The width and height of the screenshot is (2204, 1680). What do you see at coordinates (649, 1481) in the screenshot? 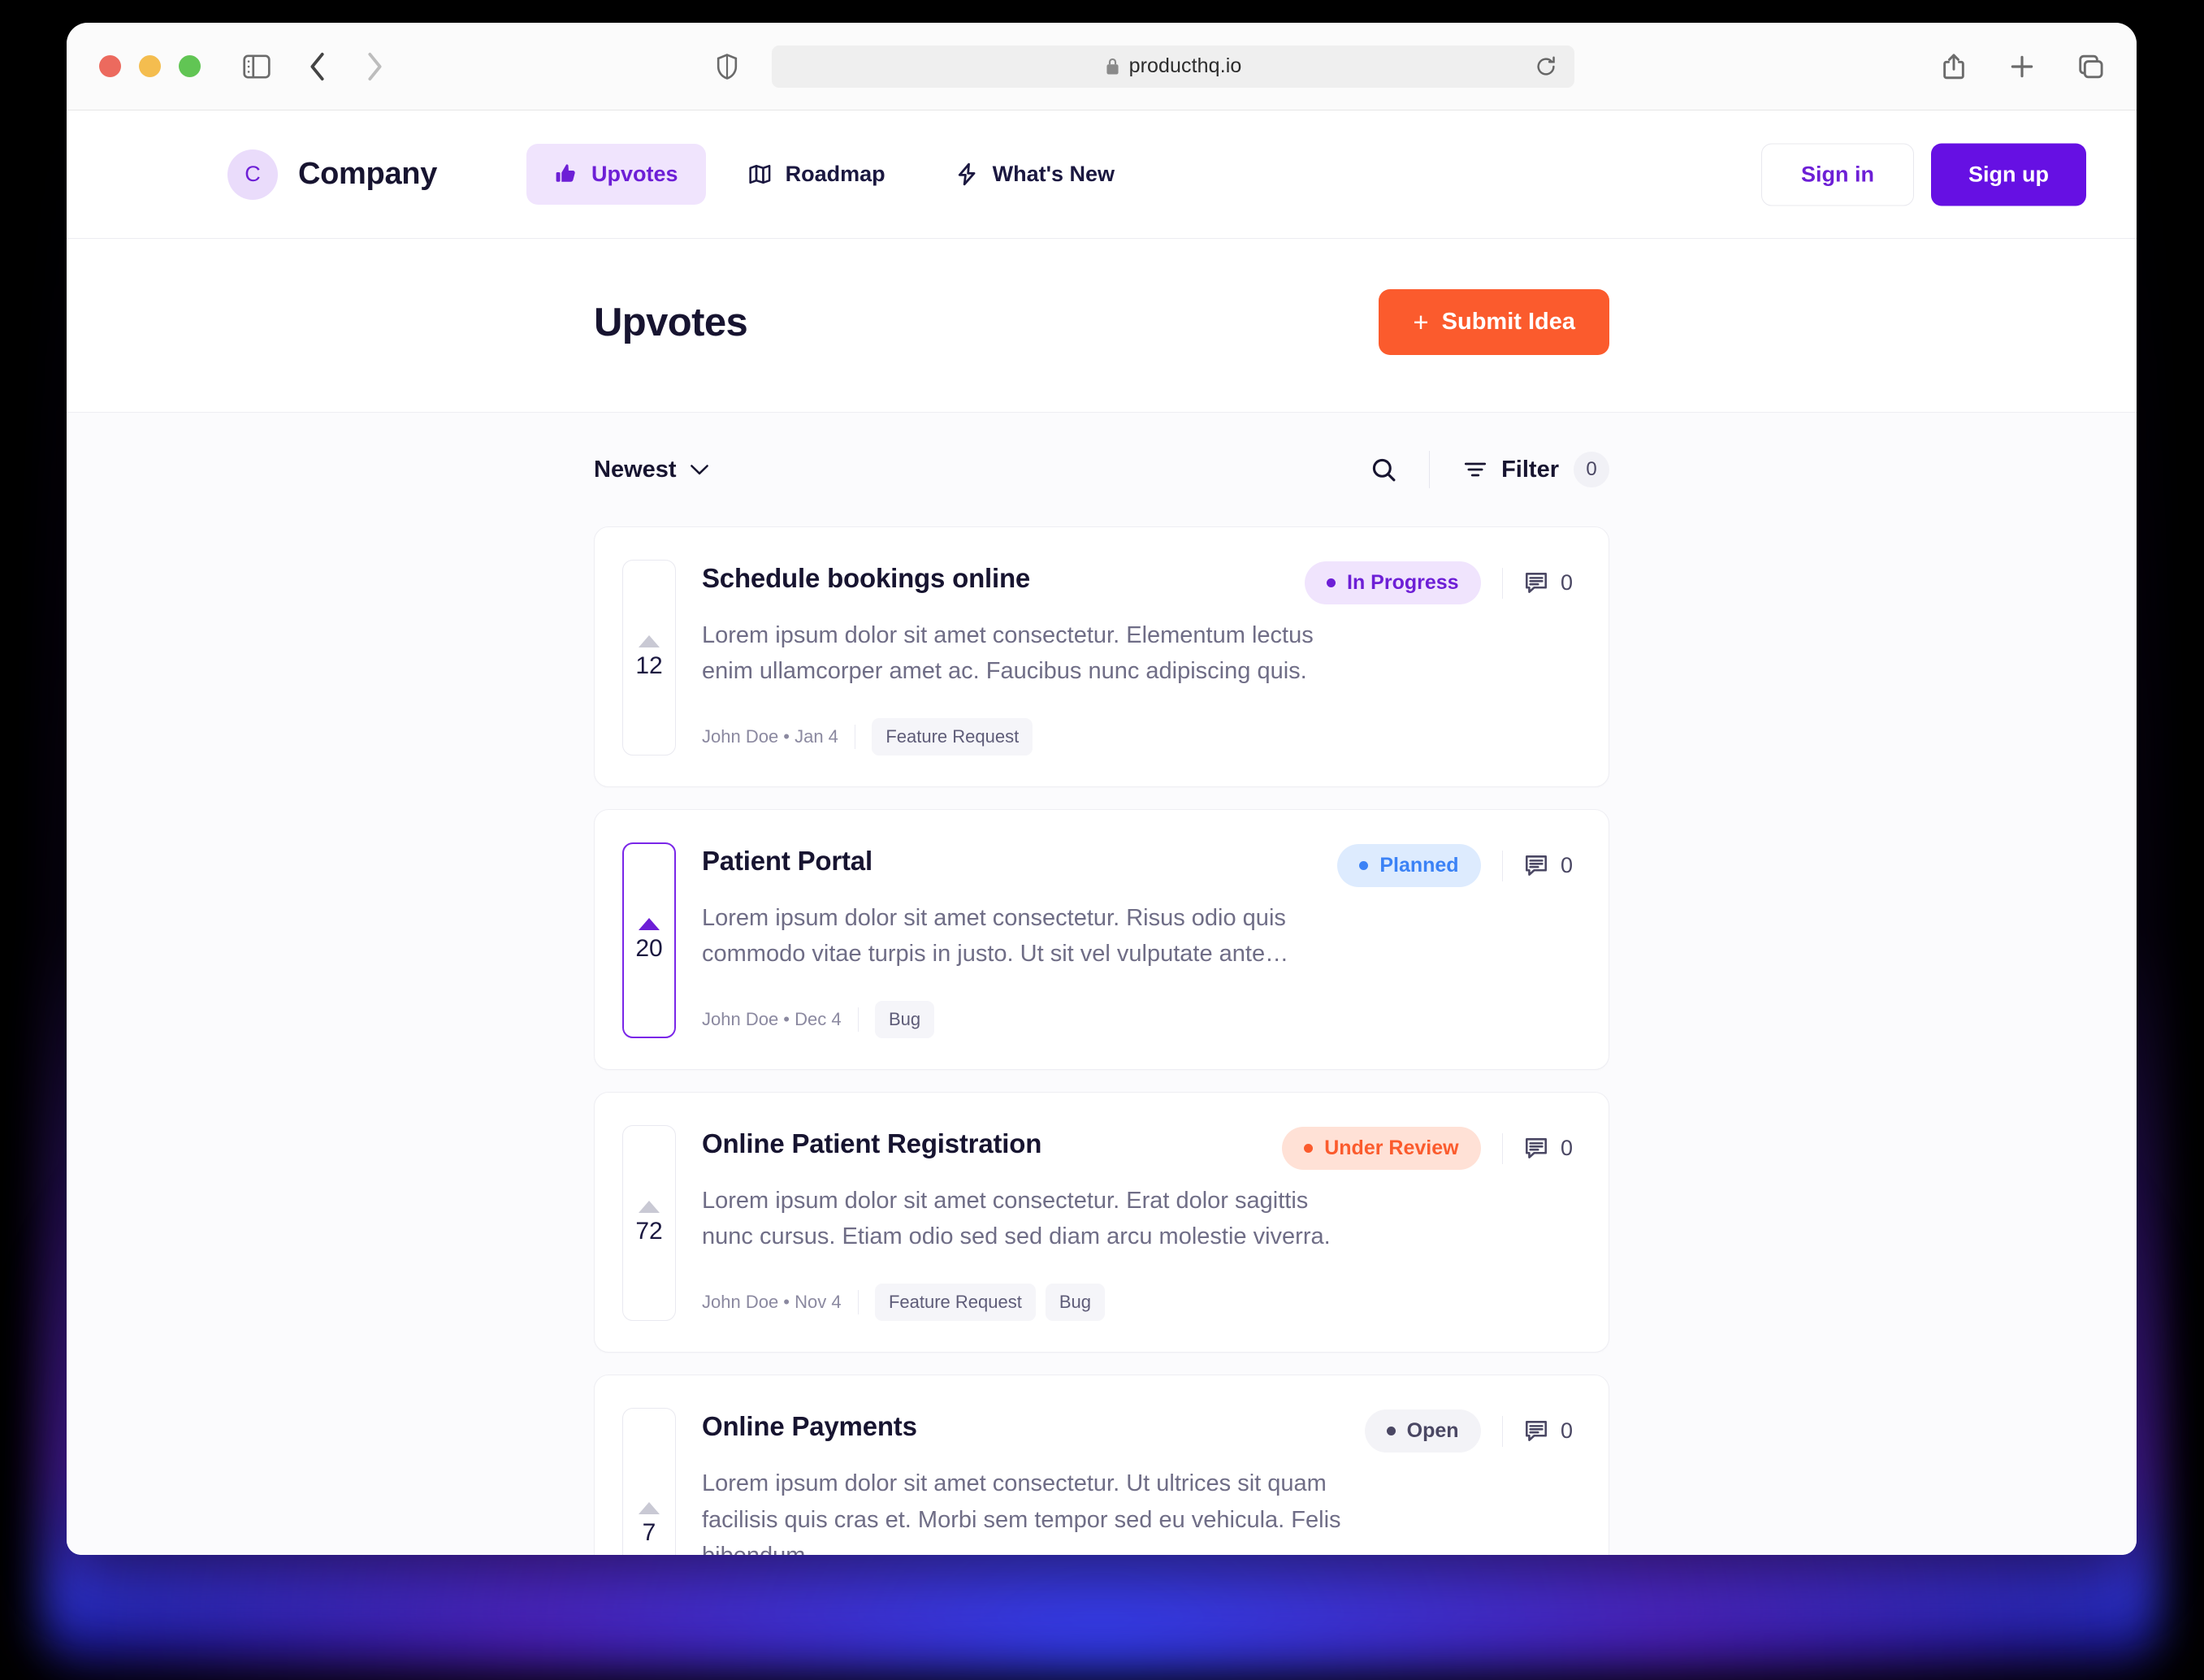
I see `vote-button: 7` at bounding box center [649, 1481].